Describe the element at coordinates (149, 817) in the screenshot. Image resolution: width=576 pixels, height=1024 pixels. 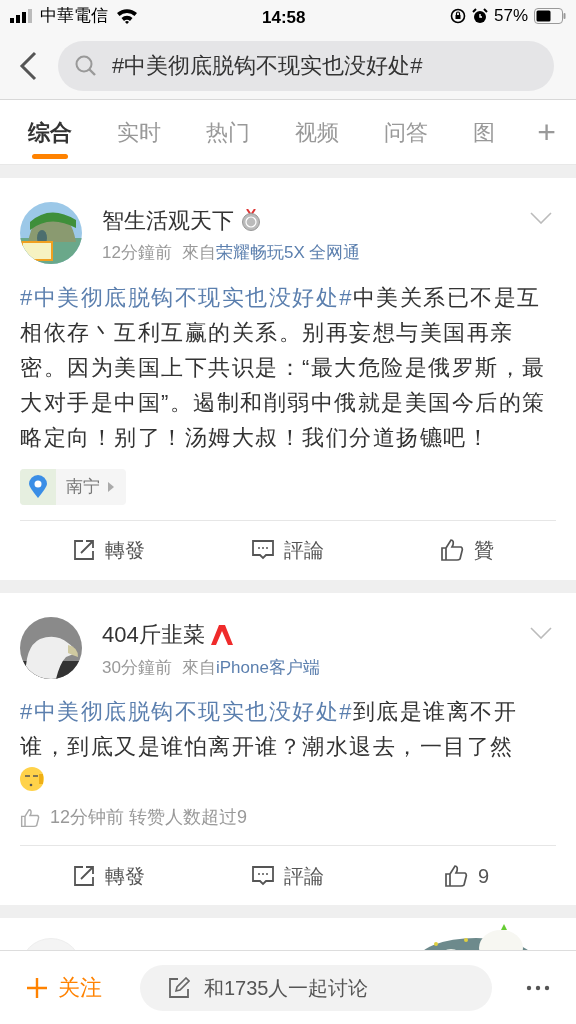
I see `like-note: 12分钟前 转赞人数超过9` at that location.